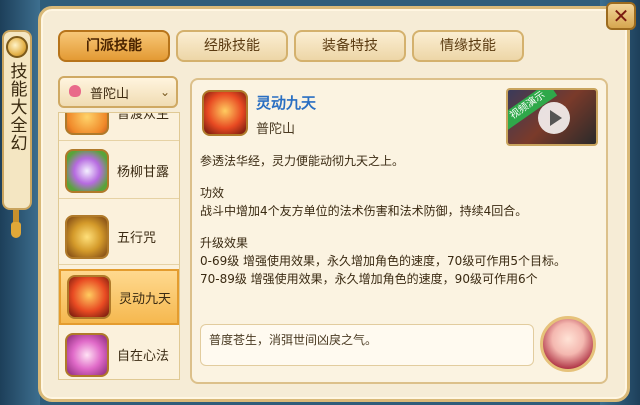 This screenshot has height=405, width=640. I want to click on skill-item-lingdong: 灵动九天, so click(119, 297).